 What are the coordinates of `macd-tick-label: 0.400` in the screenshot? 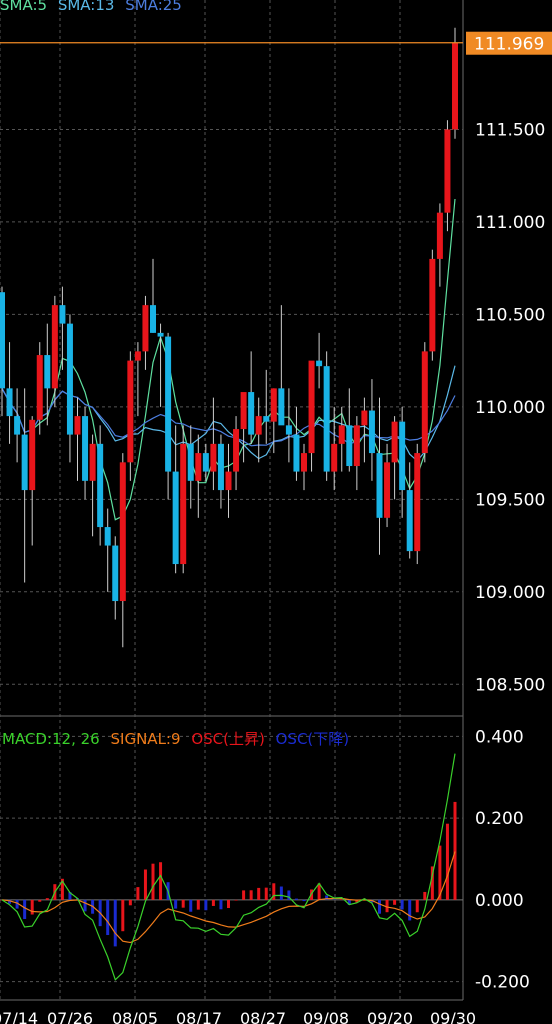 It's located at (499, 737).